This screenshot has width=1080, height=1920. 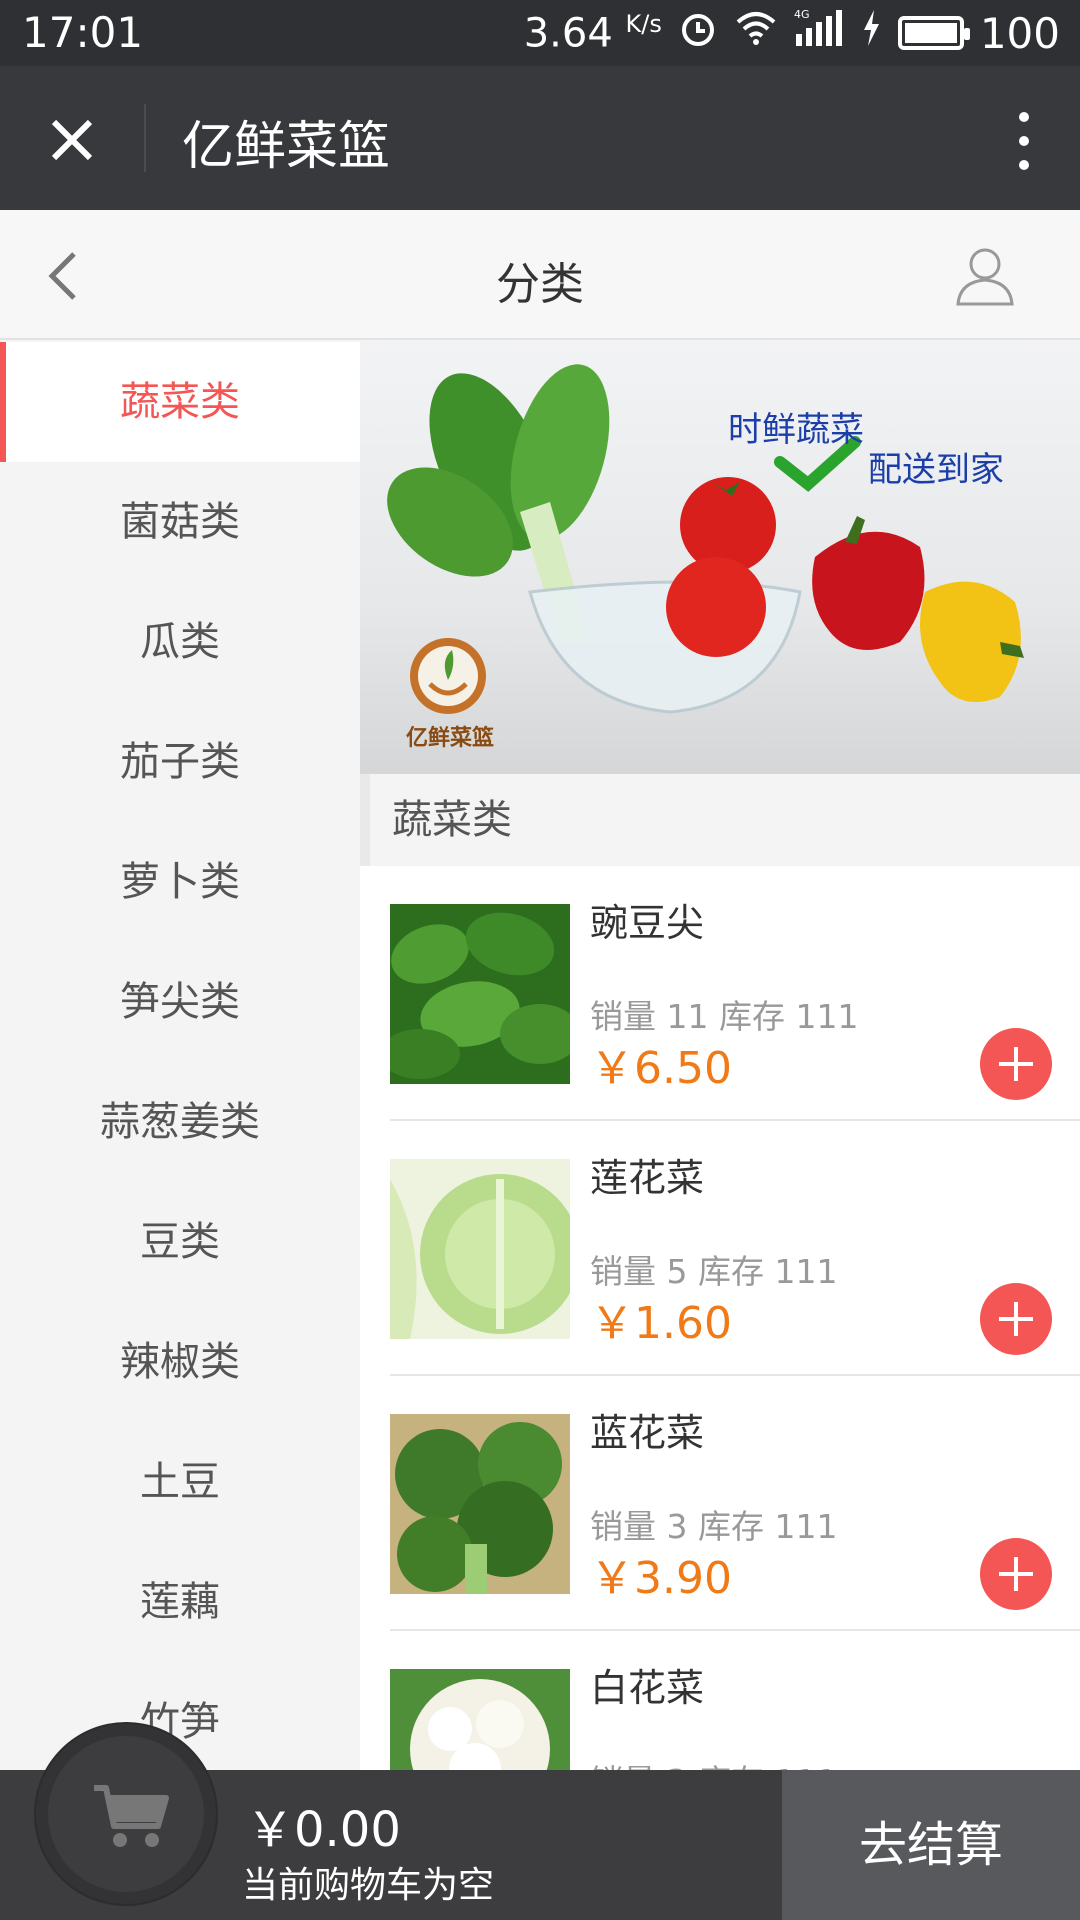 What do you see at coordinates (705, 539) in the screenshot?
I see `banner-vegetables-image` at bounding box center [705, 539].